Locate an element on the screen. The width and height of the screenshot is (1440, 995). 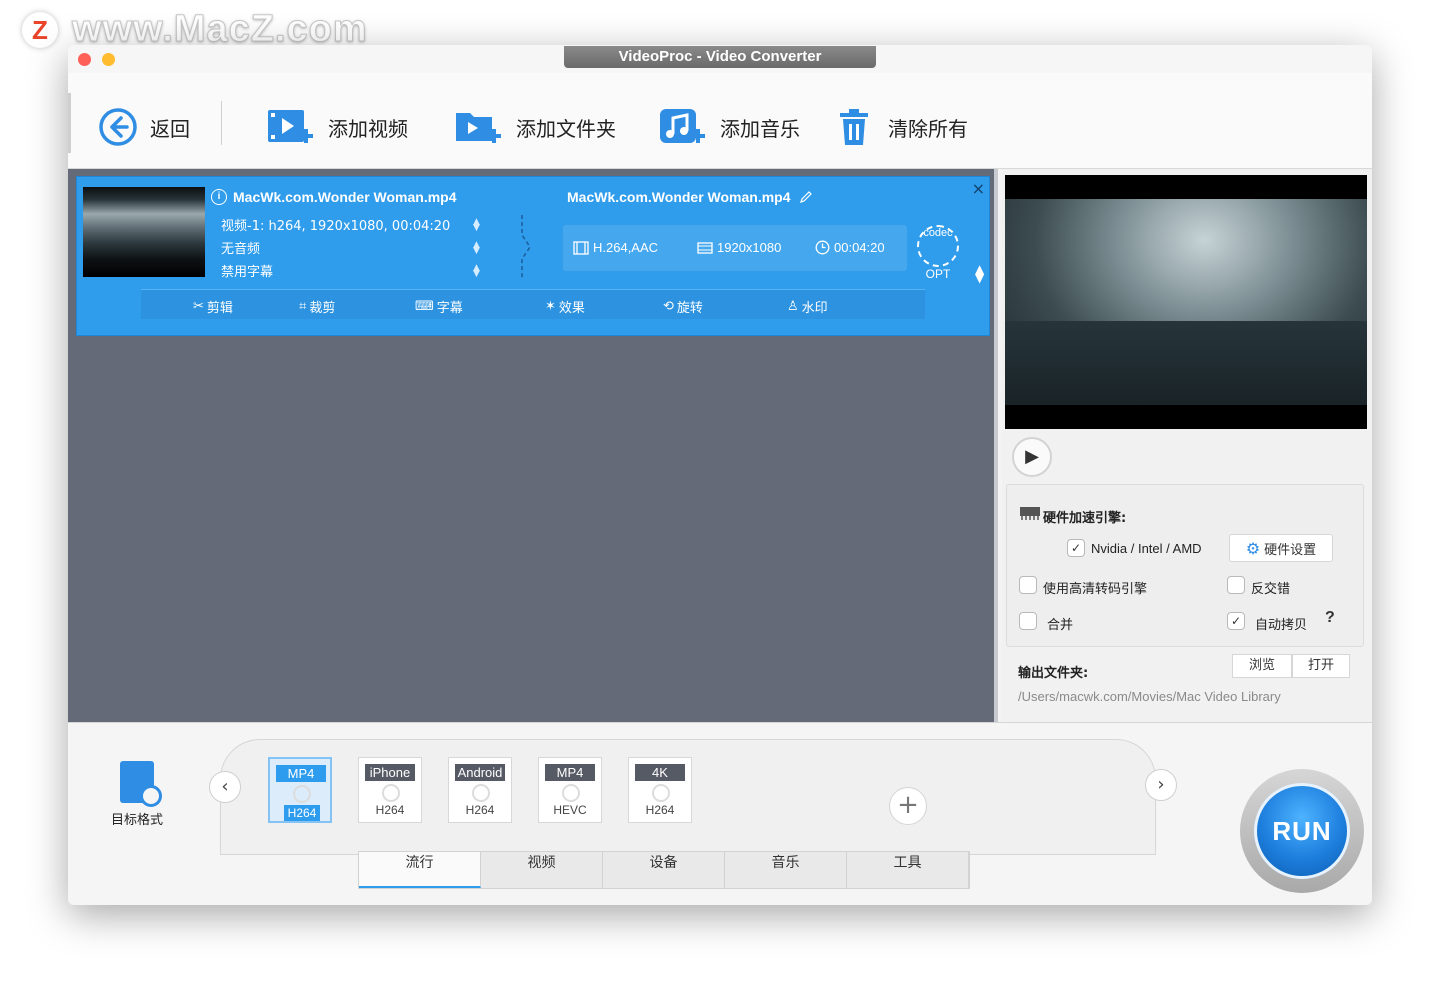
carousel-next-chevron-icon: › is located at coordinates (1161, 785).